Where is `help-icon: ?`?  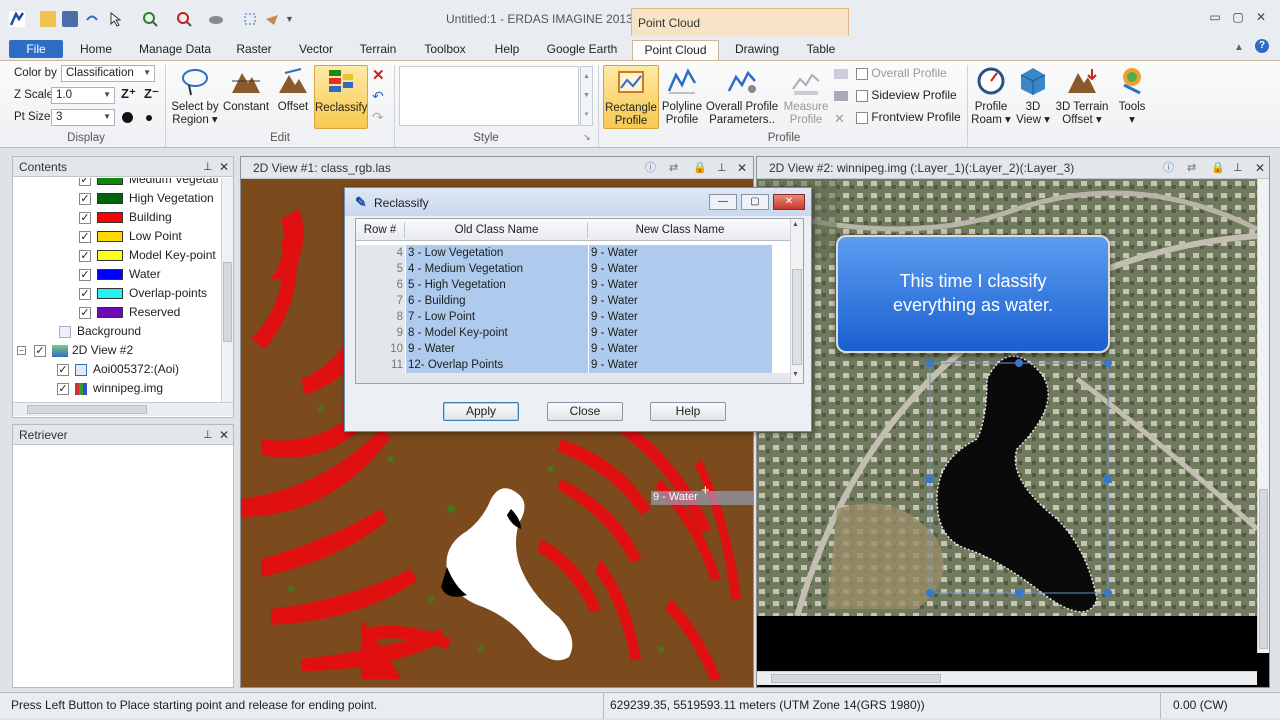 help-icon: ? is located at coordinates (1262, 46).